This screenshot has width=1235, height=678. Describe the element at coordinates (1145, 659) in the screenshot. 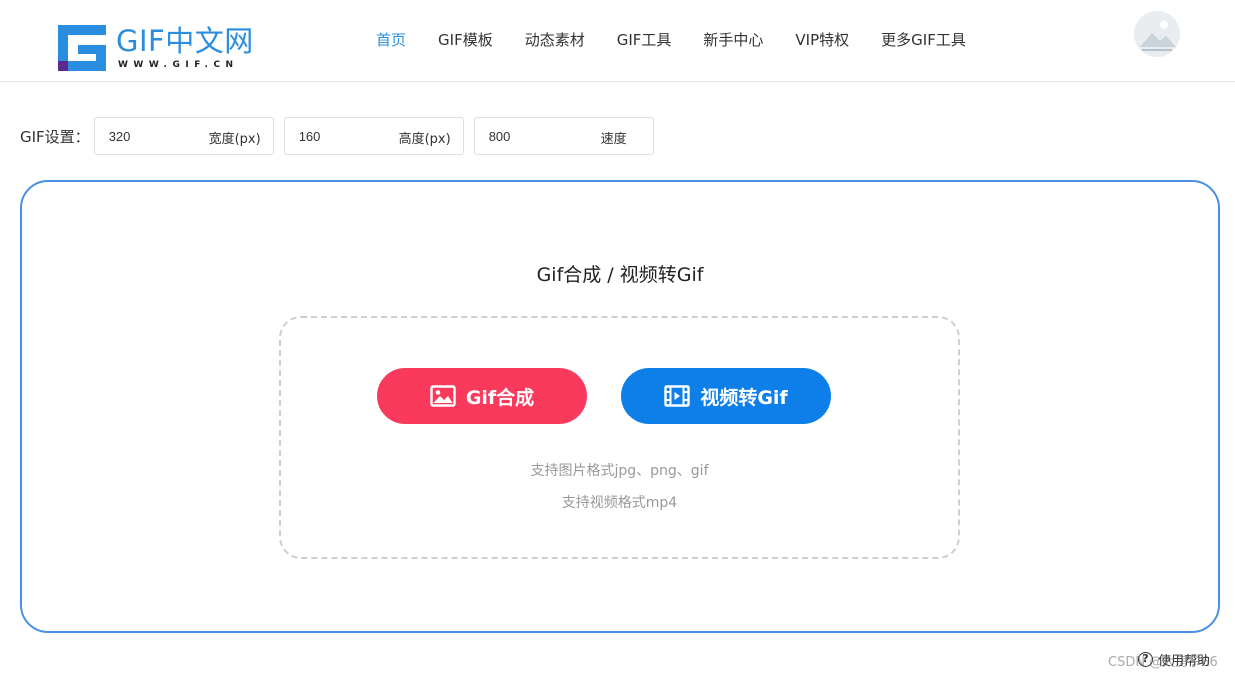

I see `question-icon: ?` at that location.